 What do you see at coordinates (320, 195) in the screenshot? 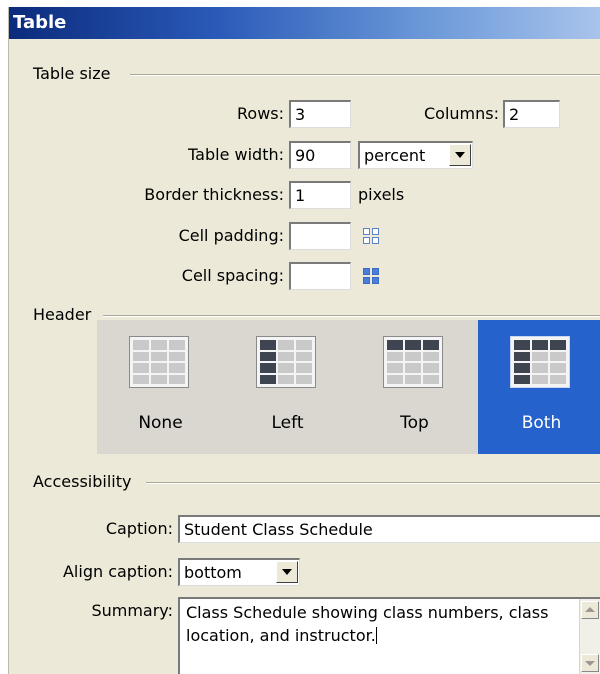
I see `border-thickness-field: 1` at bounding box center [320, 195].